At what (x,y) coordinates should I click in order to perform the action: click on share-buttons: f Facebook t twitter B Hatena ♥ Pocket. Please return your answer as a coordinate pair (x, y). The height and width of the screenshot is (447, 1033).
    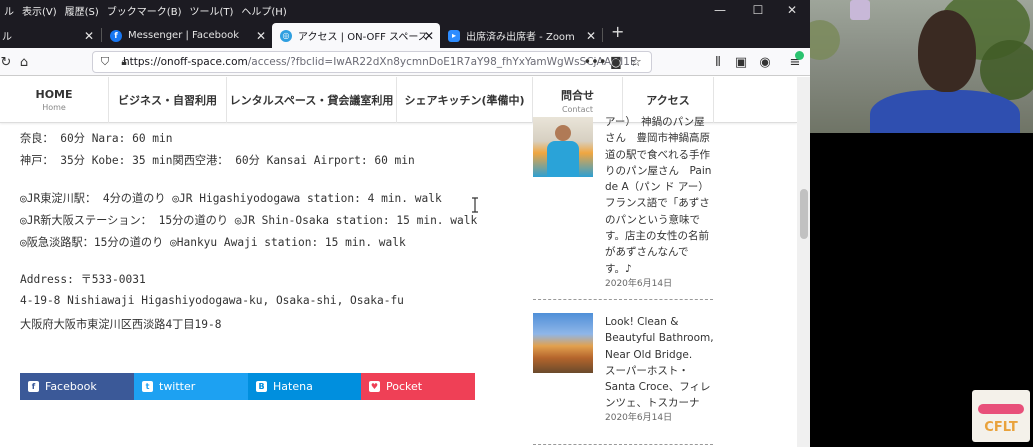
    Looking at the image, I should click on (247, 386).